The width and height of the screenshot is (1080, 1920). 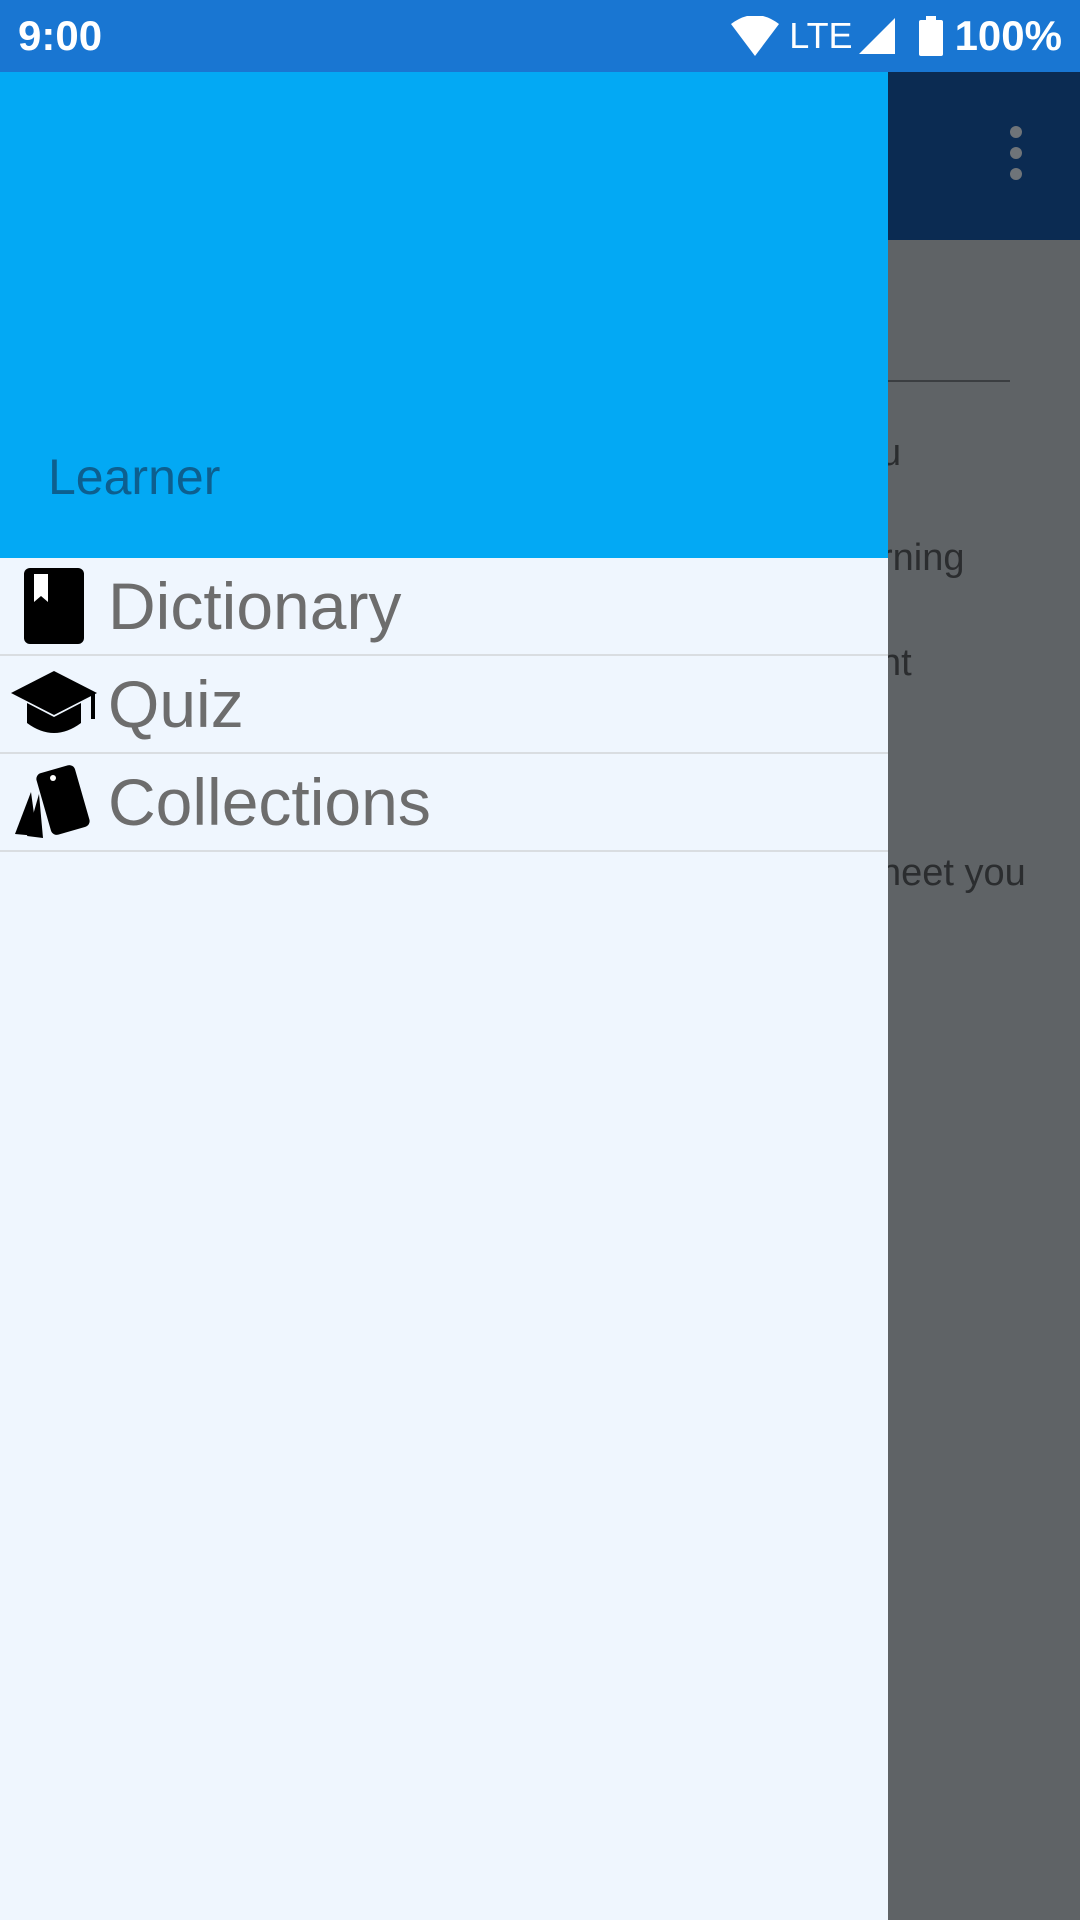 What do you see at coordinates (444, 705) in the screenshot?
I see `nav-item-quiz: Quiz` at bounding box center [444, 705].